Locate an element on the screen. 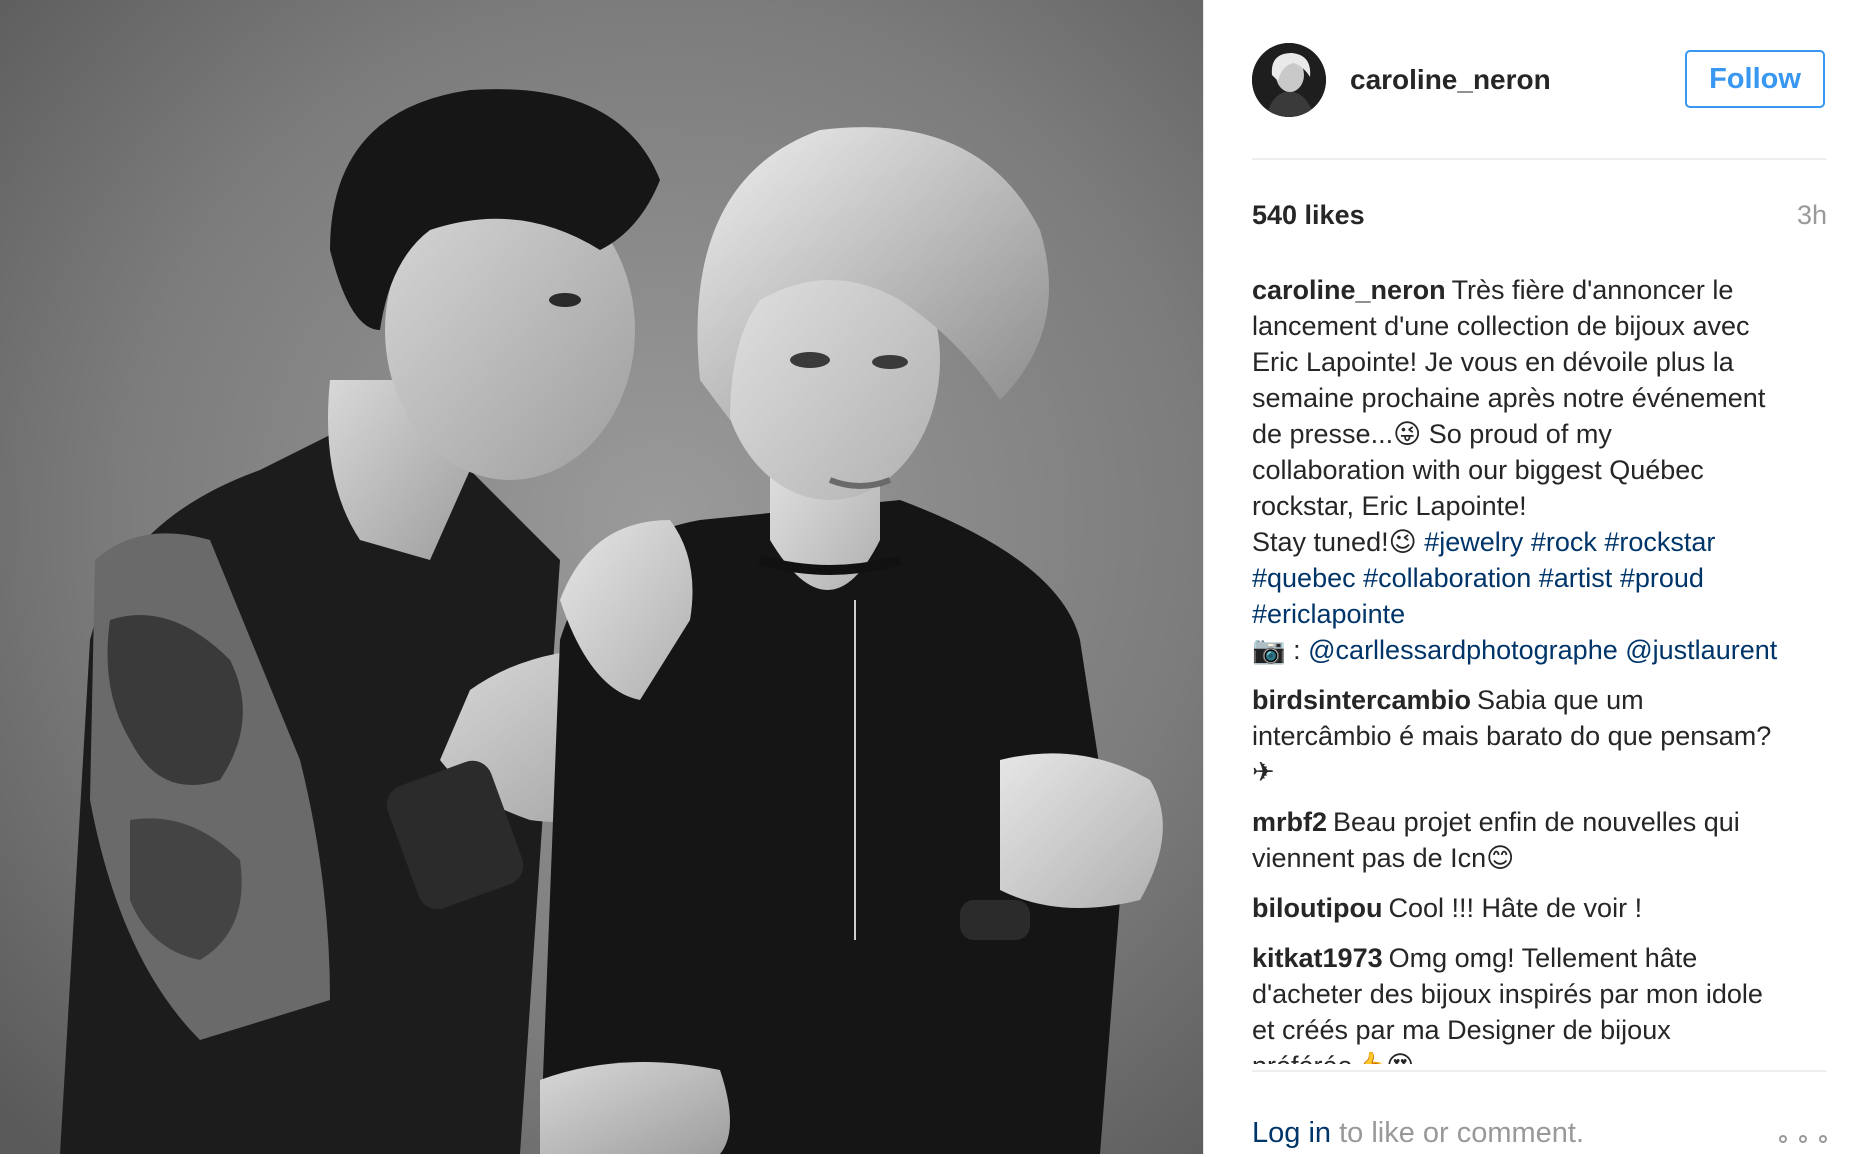  comment-text: Omg omg! Tellement hâte is located at coordinates (1543, 958).